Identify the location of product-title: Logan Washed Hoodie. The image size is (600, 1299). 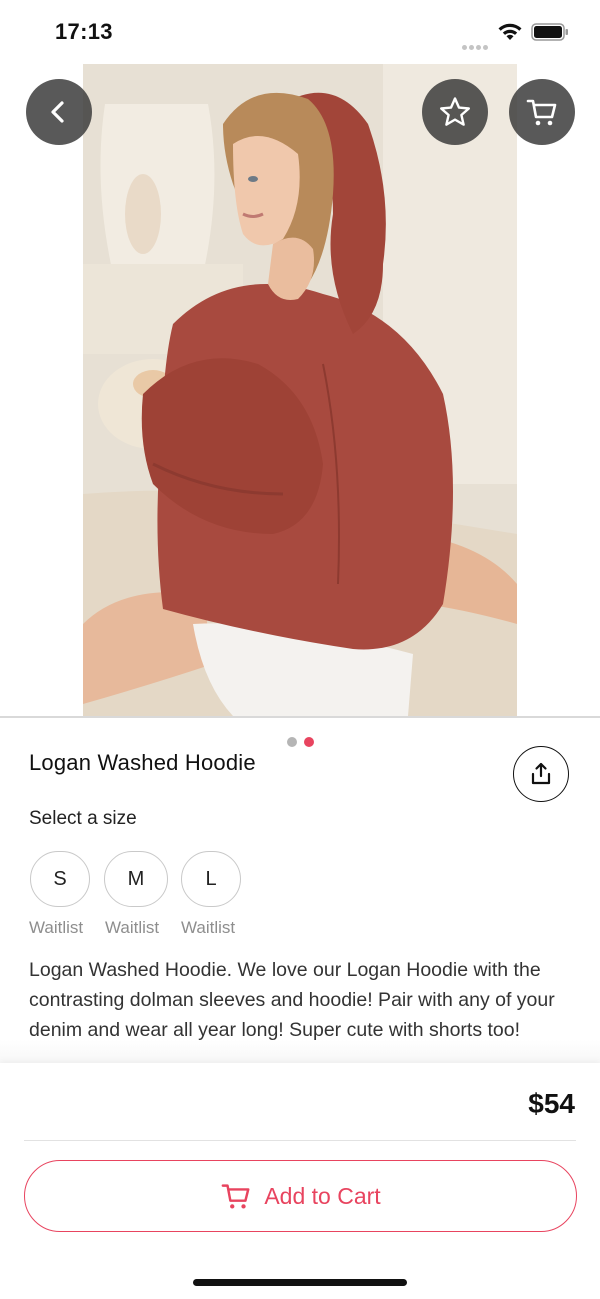
(142, 762).